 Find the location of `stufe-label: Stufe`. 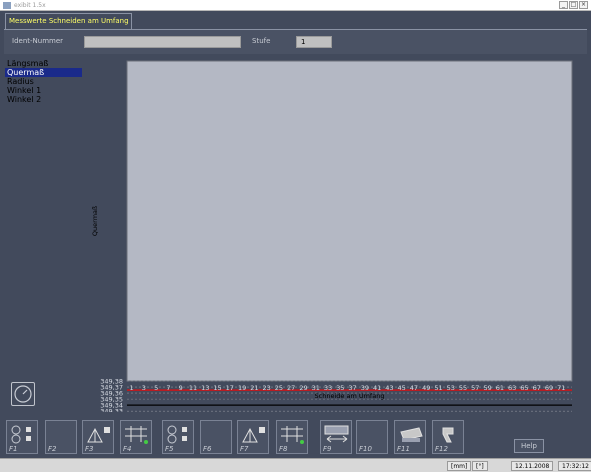

stufe-label: Stufe is located at coordinates (261, 41).